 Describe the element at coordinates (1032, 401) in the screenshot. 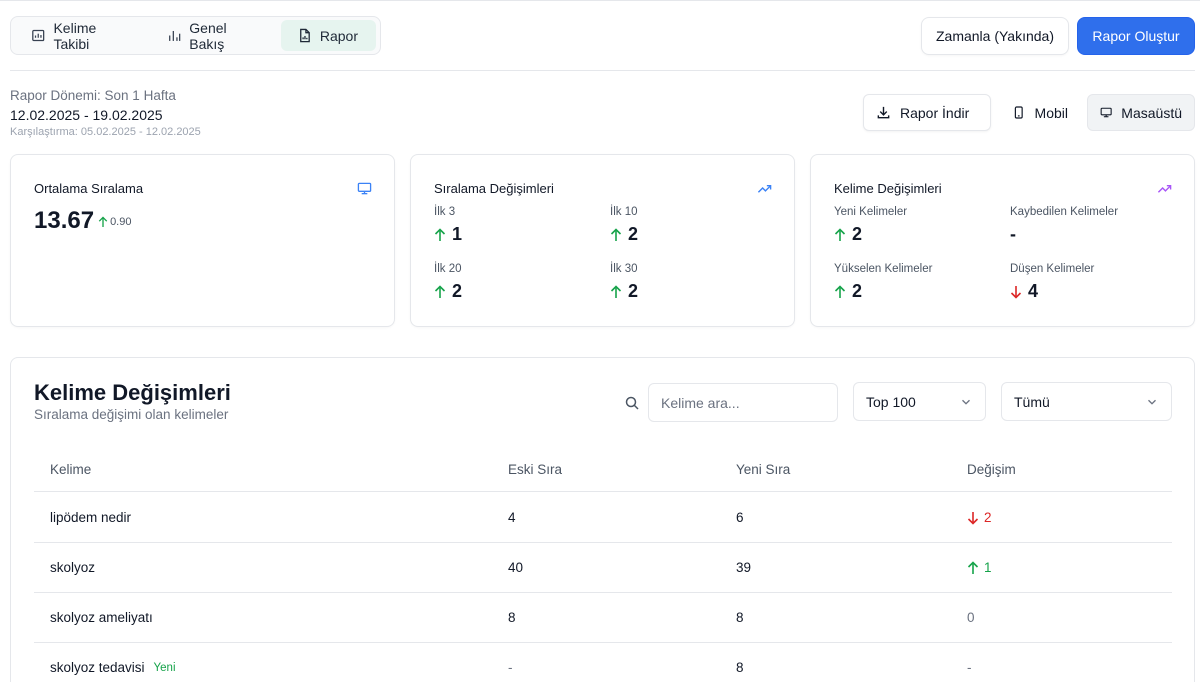

I see `filter-select-value: Tümü` at that location.